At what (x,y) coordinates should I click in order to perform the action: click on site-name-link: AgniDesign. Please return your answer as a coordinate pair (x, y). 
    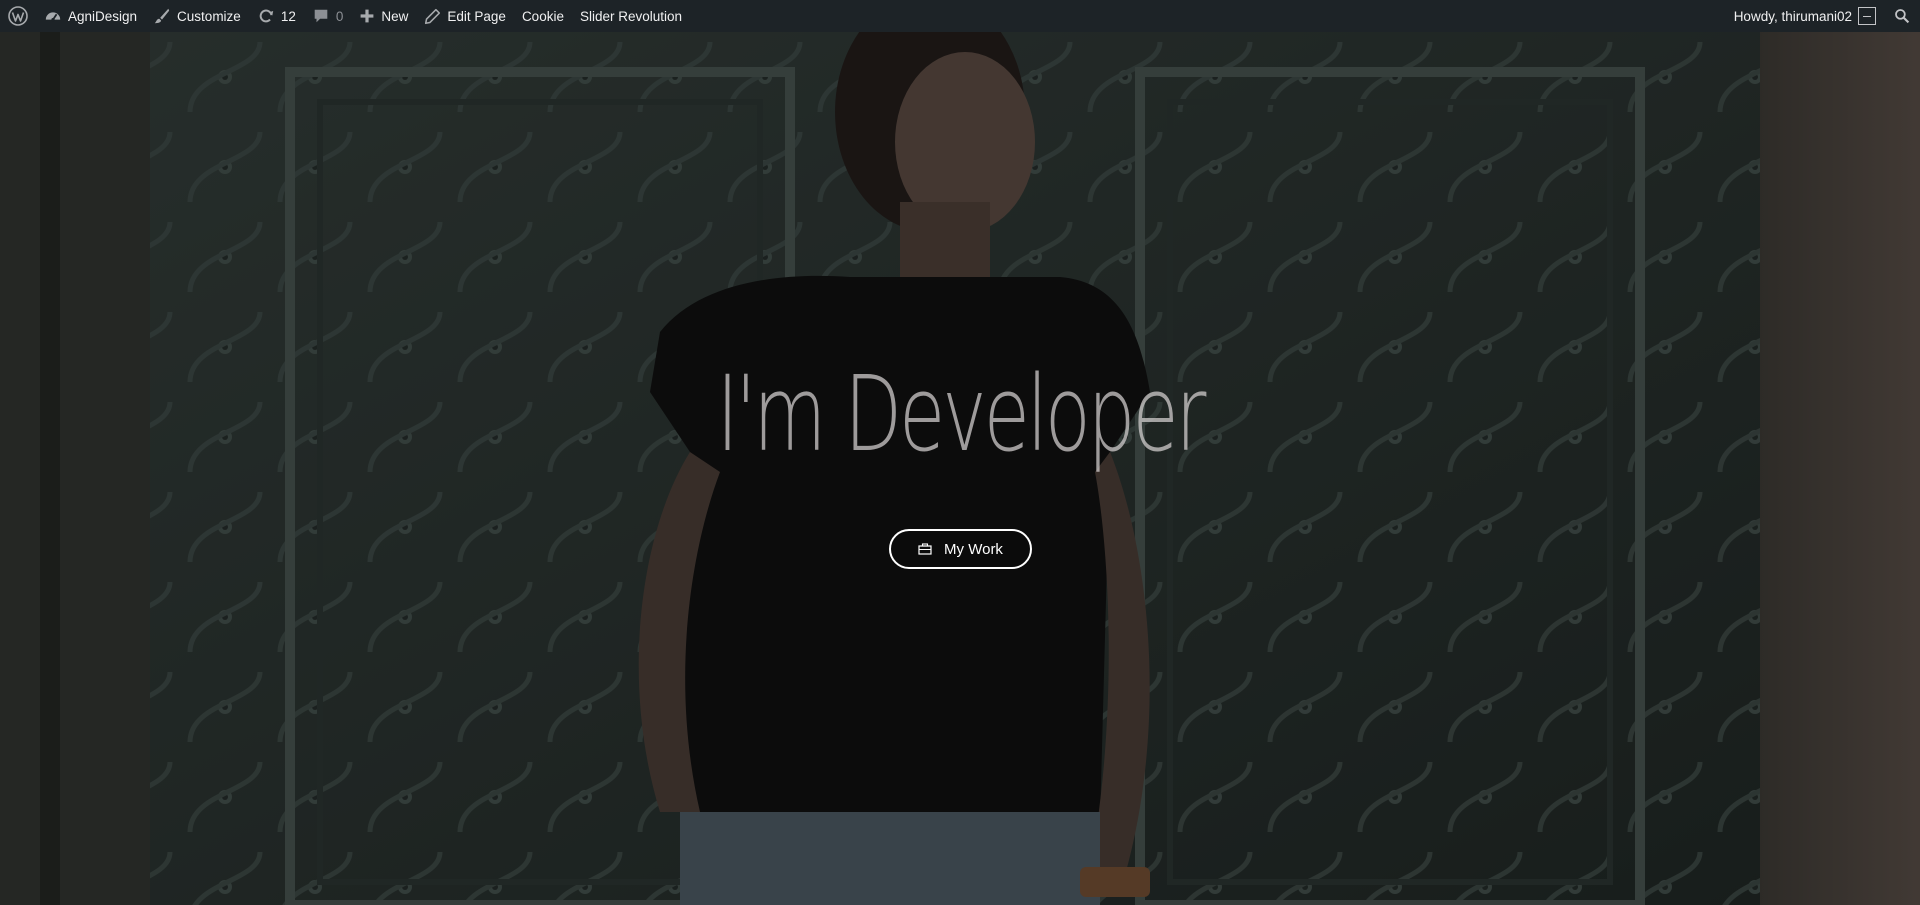
    Looking at the image, I should click on (90, 16).